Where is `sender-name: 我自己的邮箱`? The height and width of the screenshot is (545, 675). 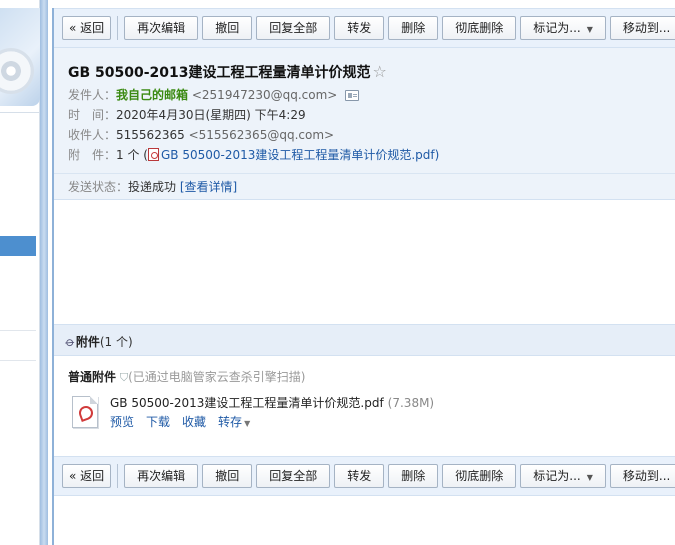
sender-name: 我自己的邮箱 is located at coordinates (152, 95).